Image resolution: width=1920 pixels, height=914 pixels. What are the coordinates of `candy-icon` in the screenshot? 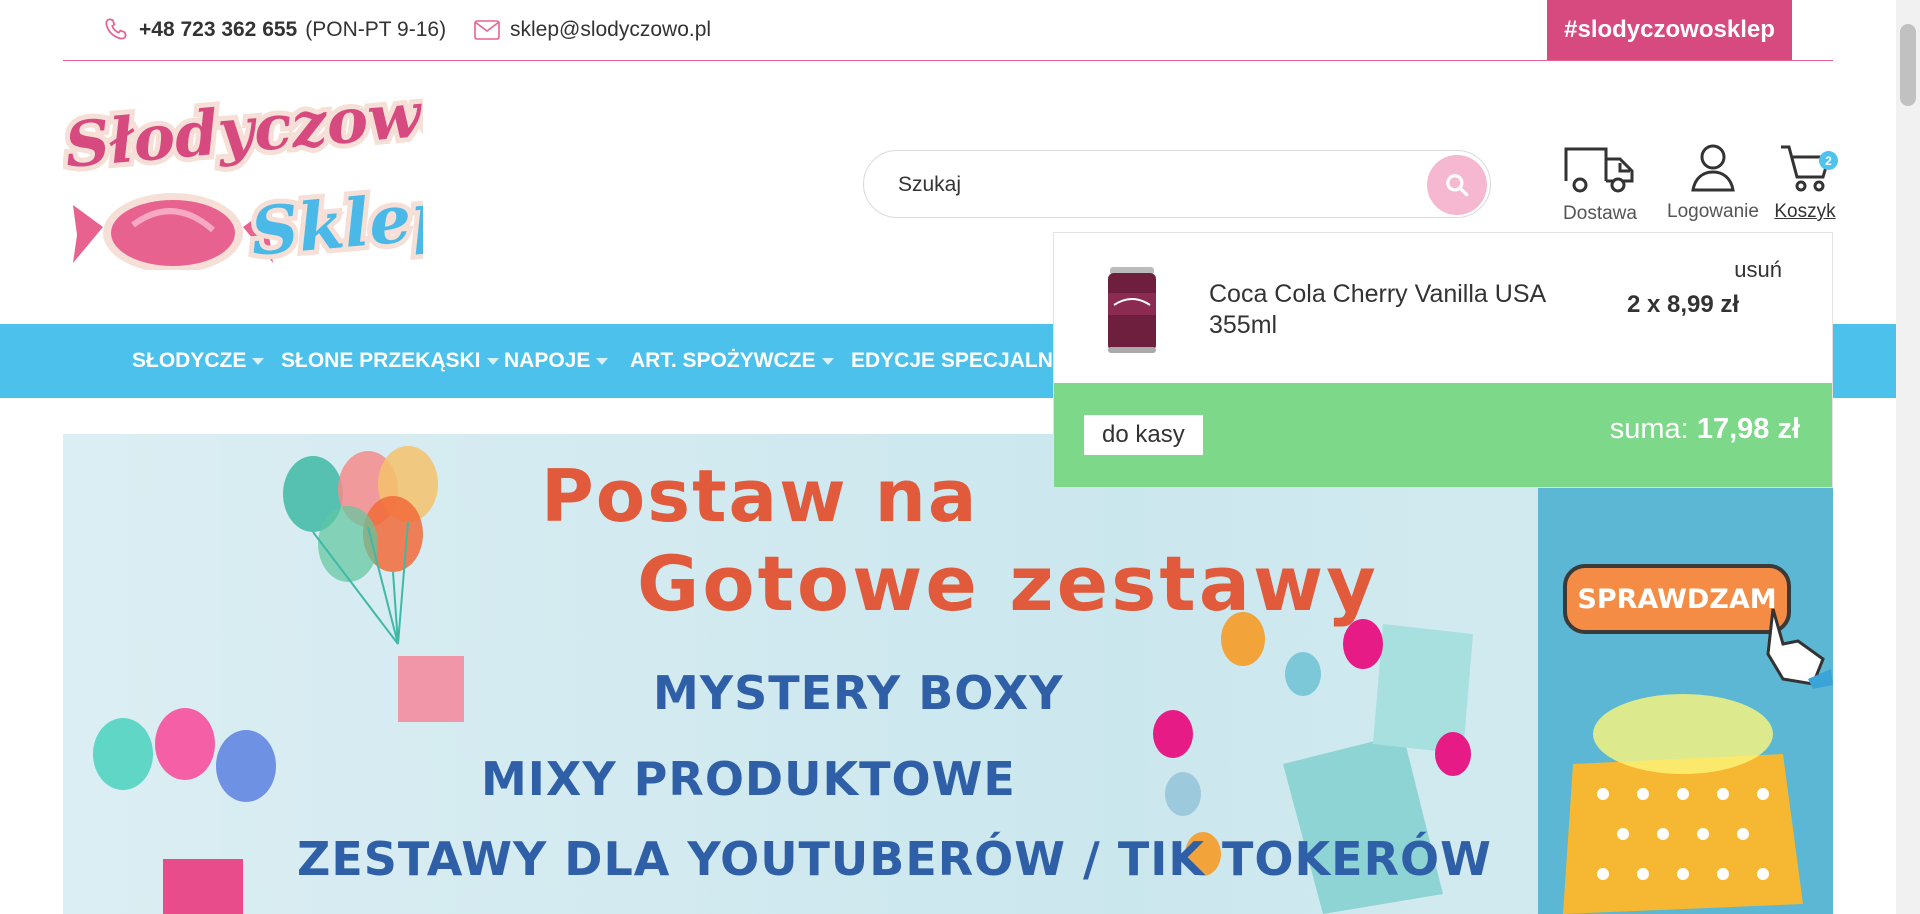 It's located at (173, 233).